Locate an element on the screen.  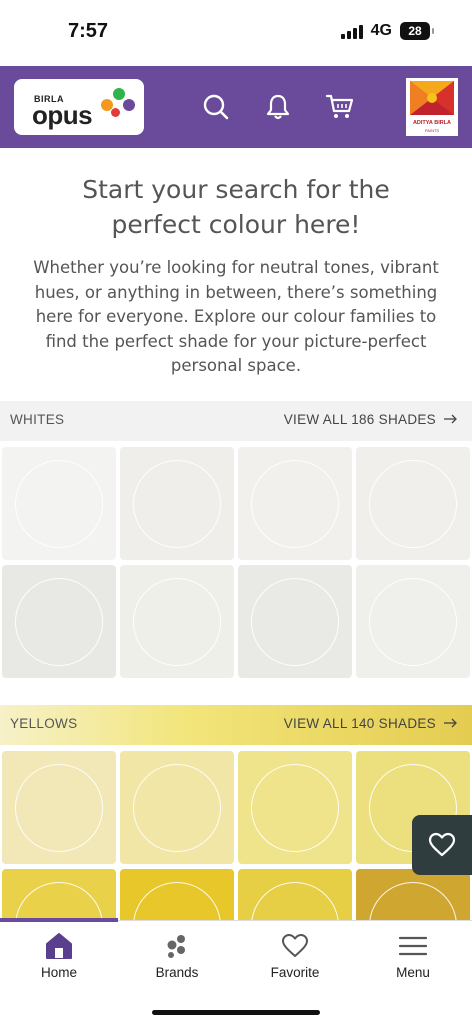
bottom-nav: Home Brands Favorite Menu is located at coordinates (236, 971).